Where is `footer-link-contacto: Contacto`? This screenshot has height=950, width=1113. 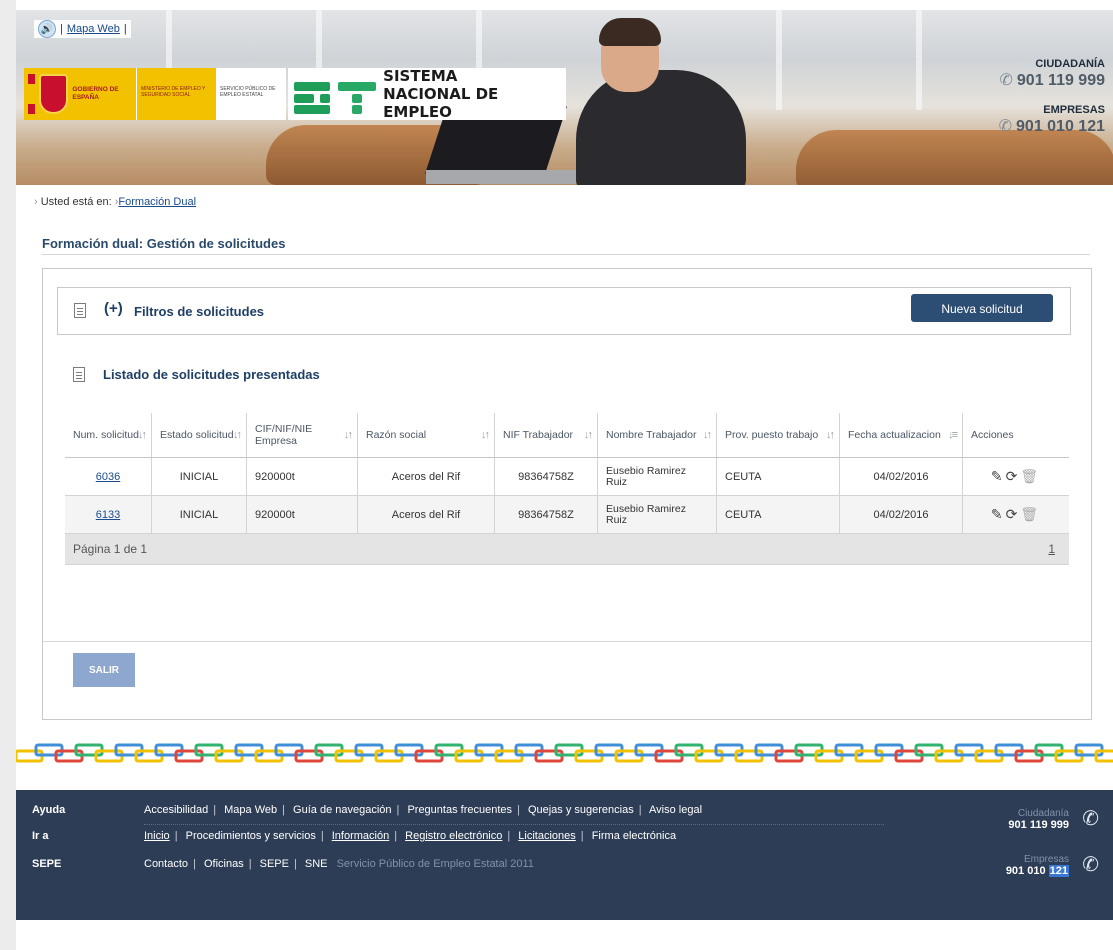 footer-link-contacto: Contacto is located at coordinates (166, 864).